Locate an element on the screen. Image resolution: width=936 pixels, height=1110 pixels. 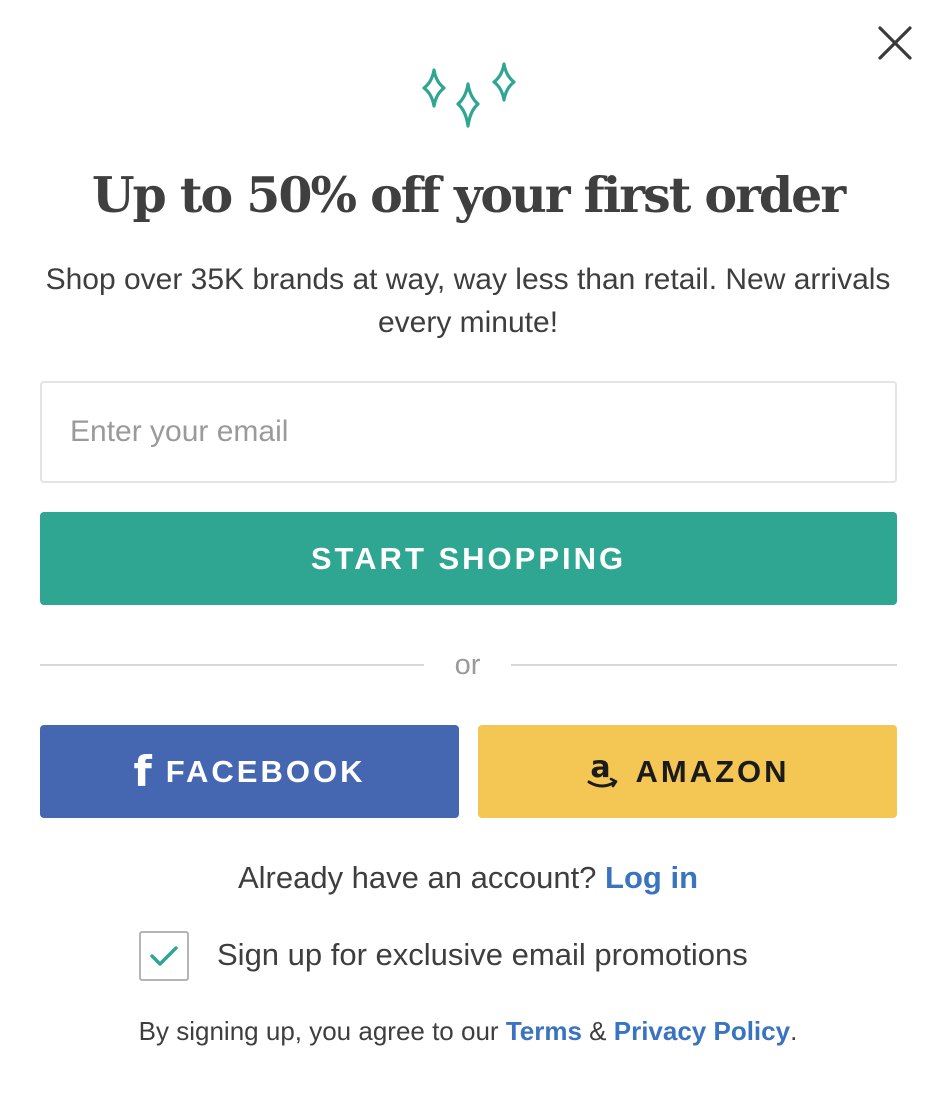
amazon-button: a AMAZON is located at coordinates (687, 771).